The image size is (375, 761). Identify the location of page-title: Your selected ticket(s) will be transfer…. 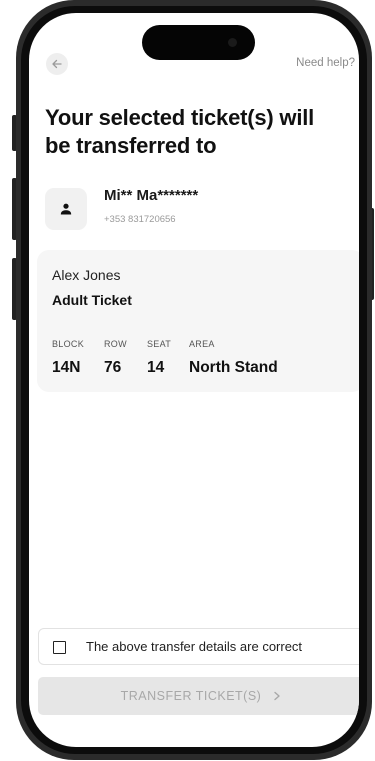
(180, 131).